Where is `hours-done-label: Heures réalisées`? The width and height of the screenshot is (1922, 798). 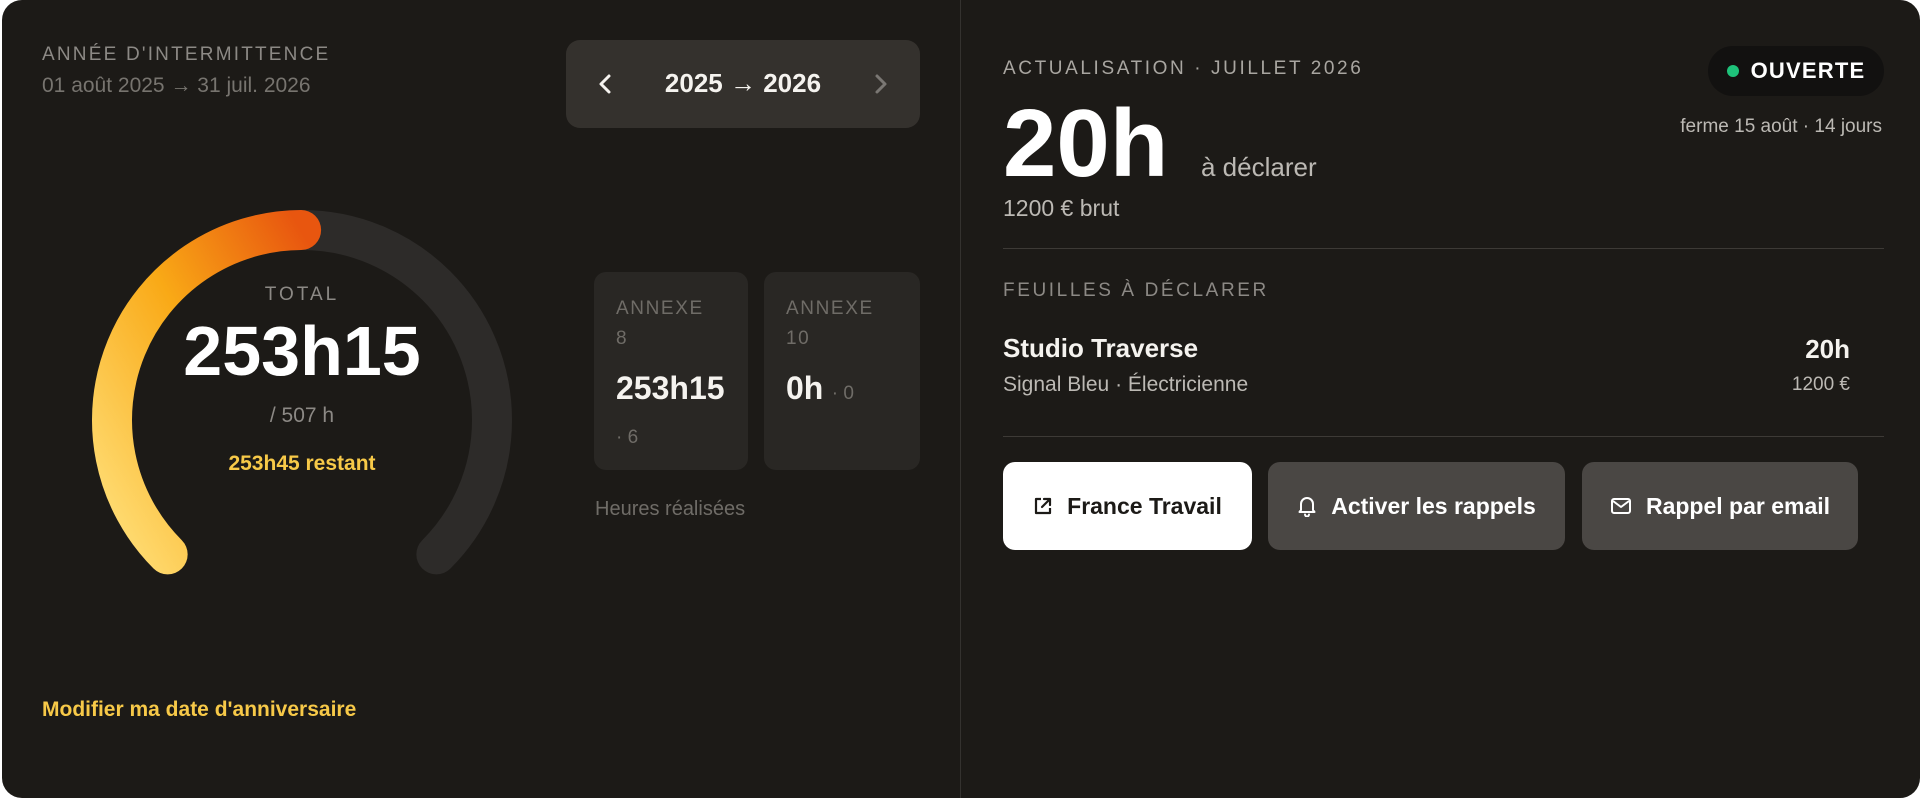
hours-done-label: Heures réalisées is located at coordinates (670, 509).